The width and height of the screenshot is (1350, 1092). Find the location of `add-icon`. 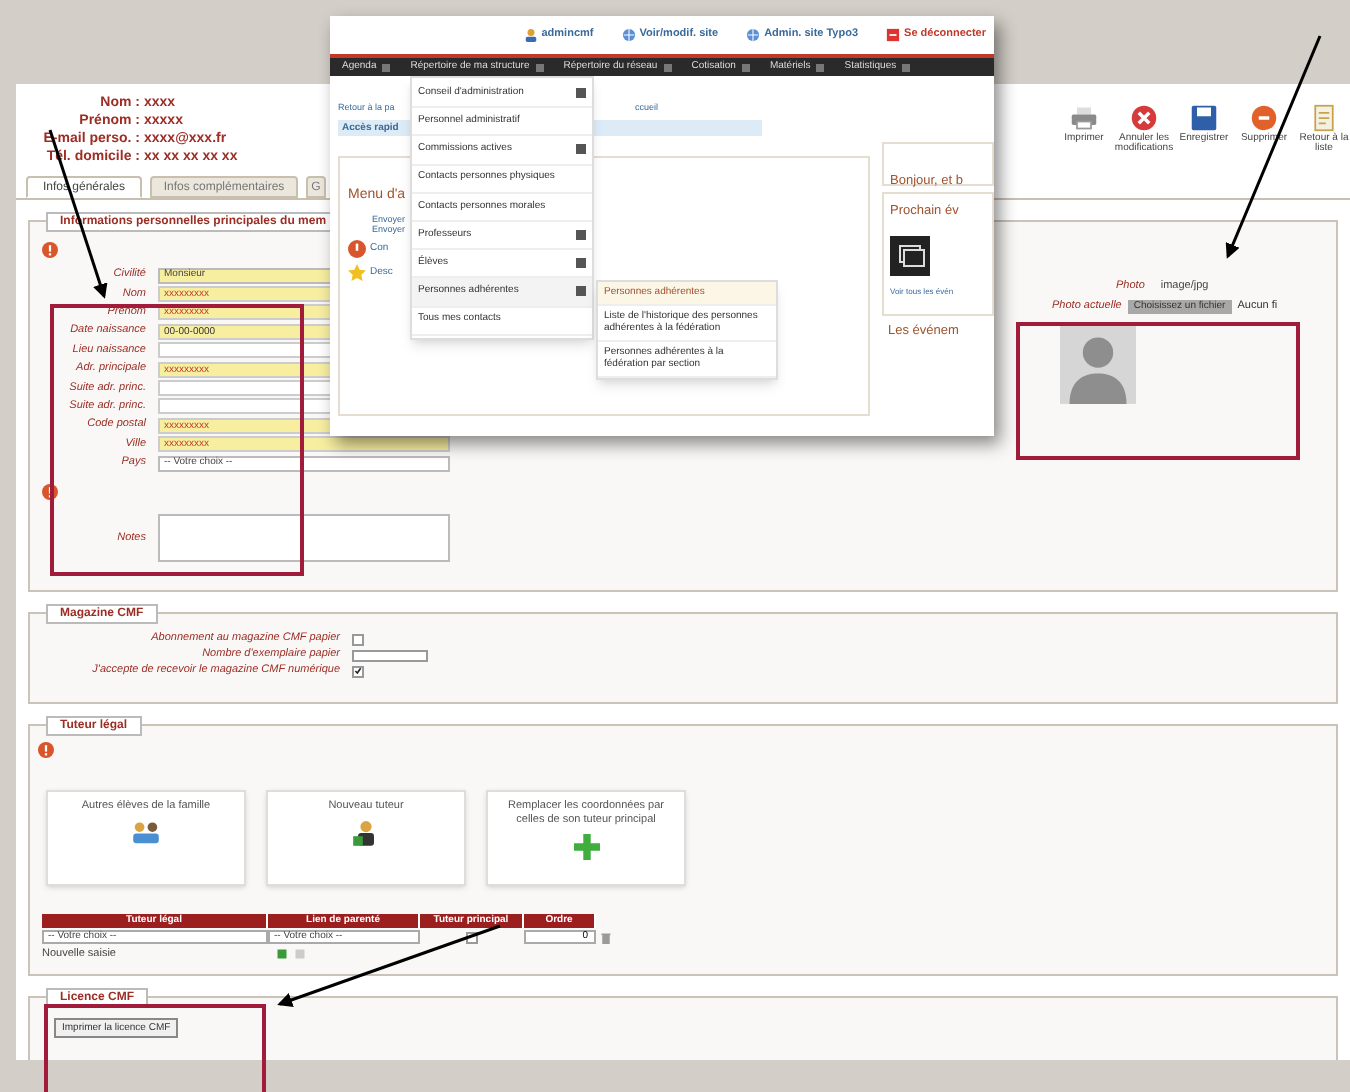

add-icon is located at coordinates (282, 954).